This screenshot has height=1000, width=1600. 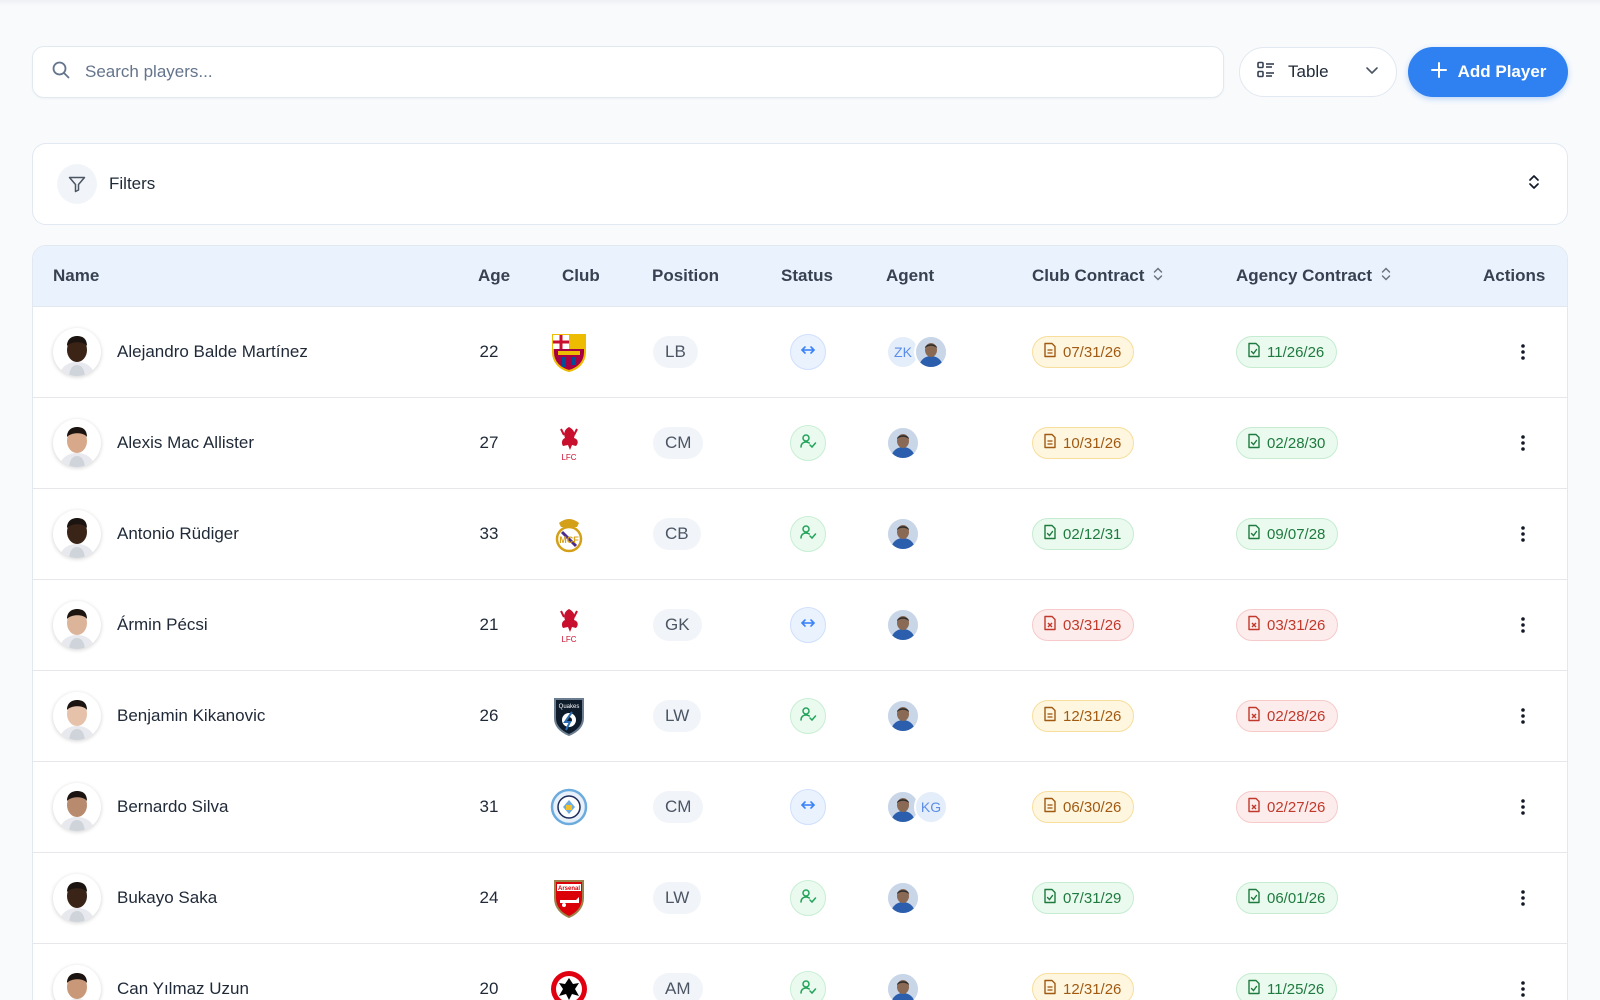 I want to click on player-age: 24, so click(x=489, y=897).